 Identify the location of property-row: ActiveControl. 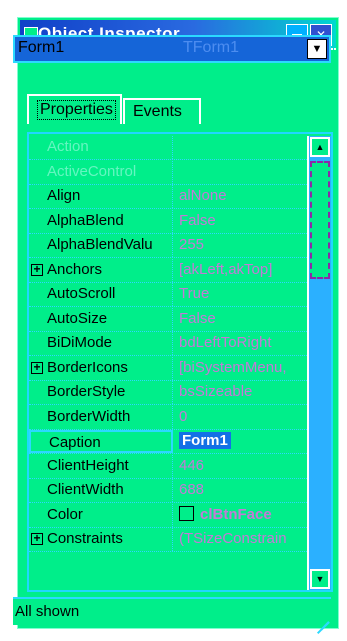
(169, 172).